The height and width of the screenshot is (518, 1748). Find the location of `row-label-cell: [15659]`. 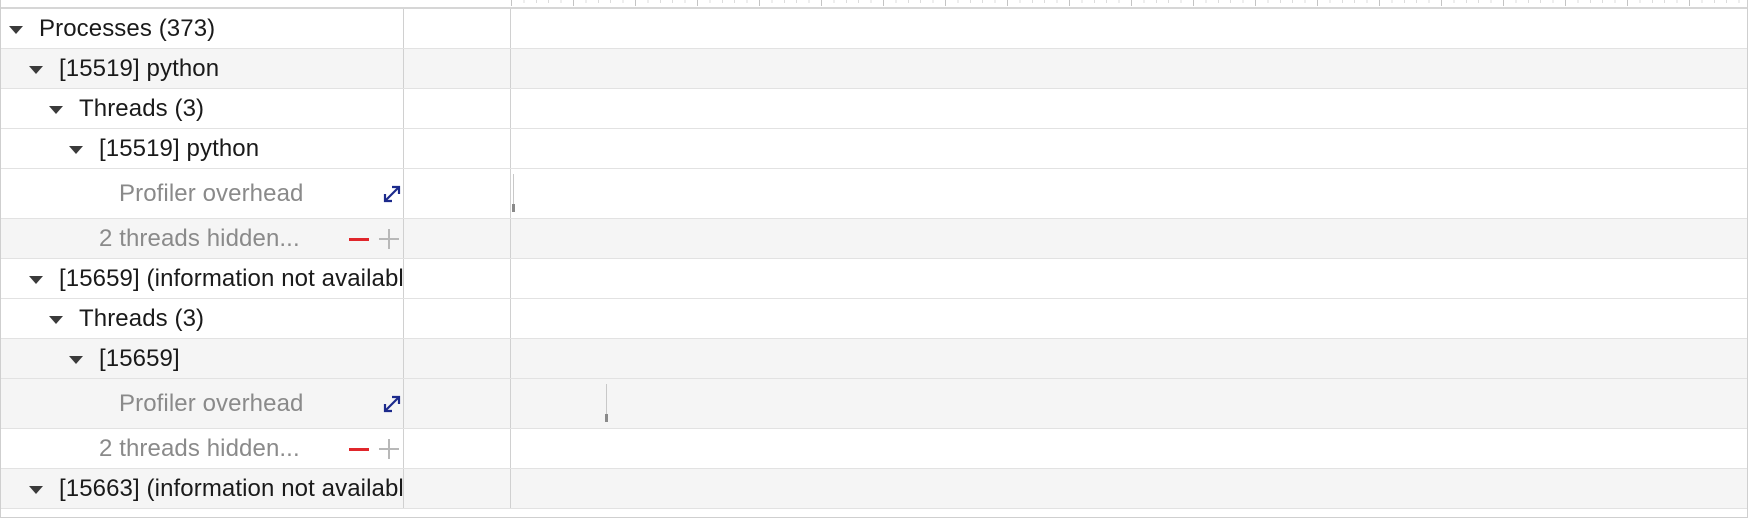

row-label-cell: [15659] is located at coordinates (202, 358).